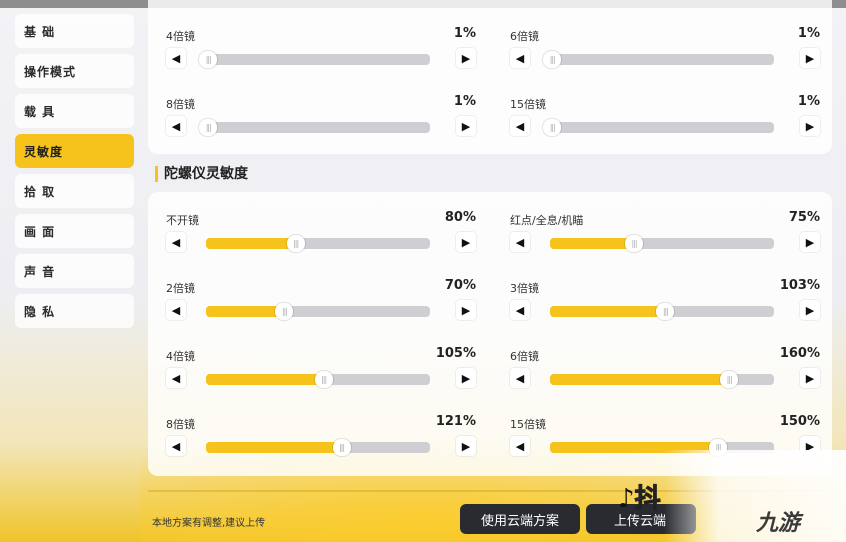 The height and width of the screenshot is (542, 846). What do you see at coordinates (665, 370) in the screenshot?
I see `sensitivity-setting: 6倍镜 160% ◀ ||| ▶` at bounding box center [665, 370].